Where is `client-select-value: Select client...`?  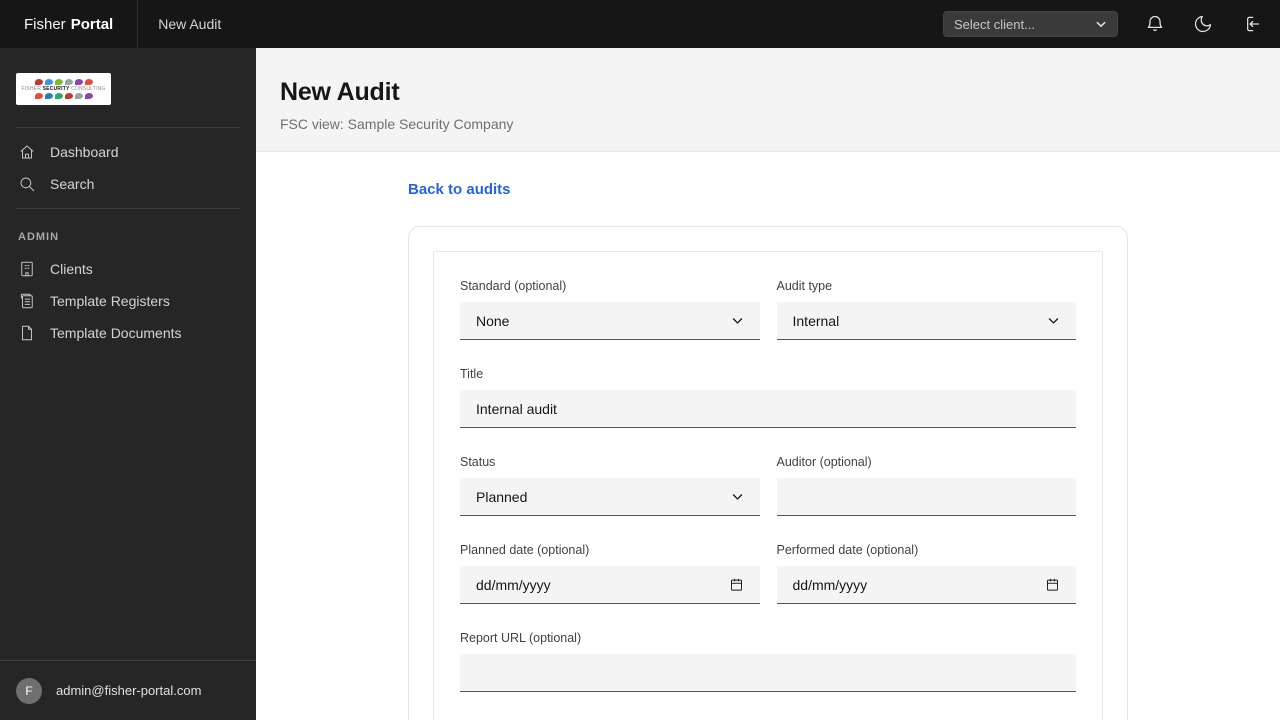 client-select-value: Select client... is located at coordinates (994, 24).